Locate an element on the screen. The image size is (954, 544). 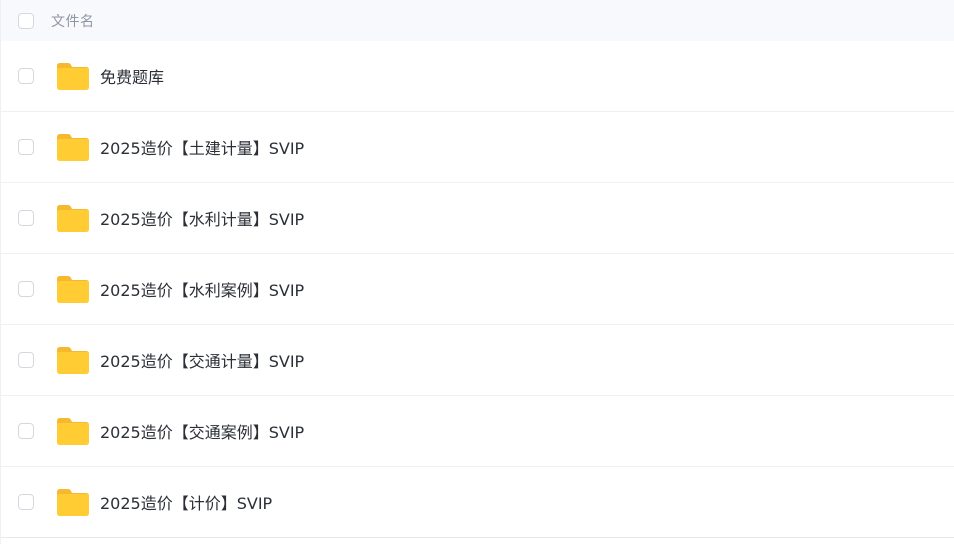
select-all-checkbox is located at coordinates (26, 20).